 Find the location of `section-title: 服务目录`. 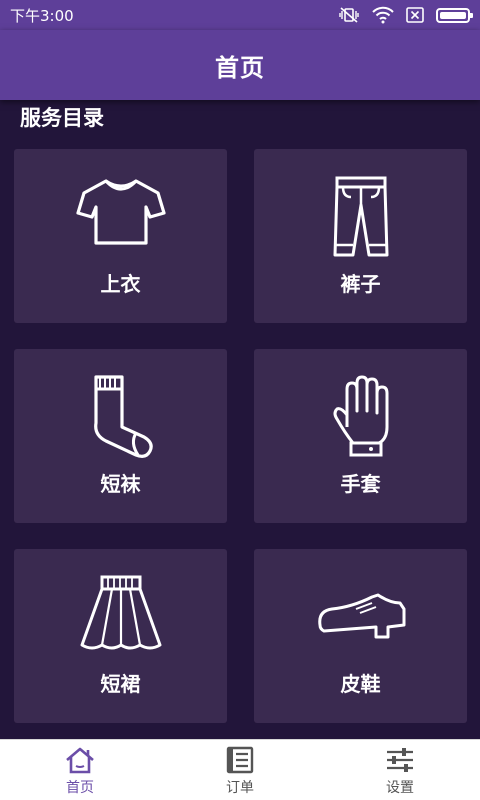

section-title: 服务目录 is located at coordinates (62, 118).